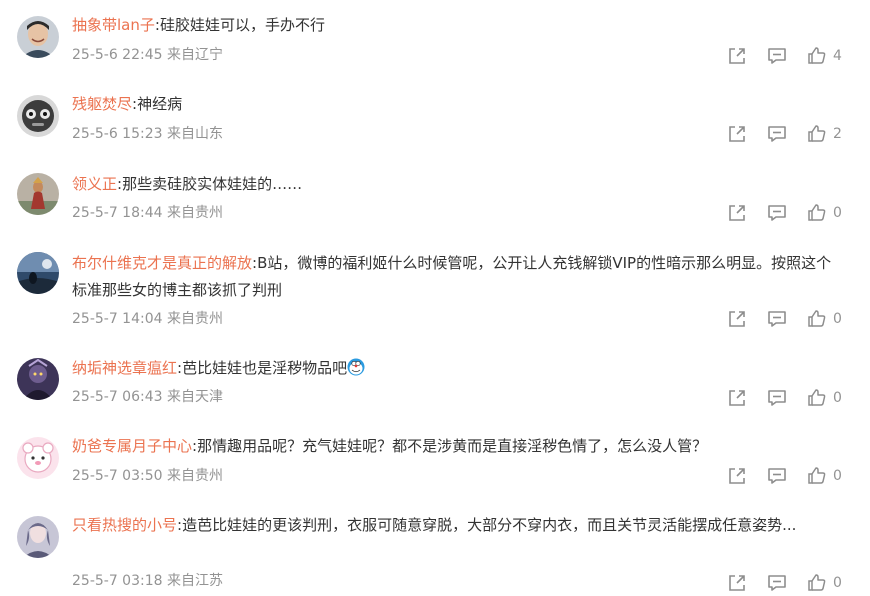  I want to click on comment-date: 25-5-6 22:45, so click(117, 55).